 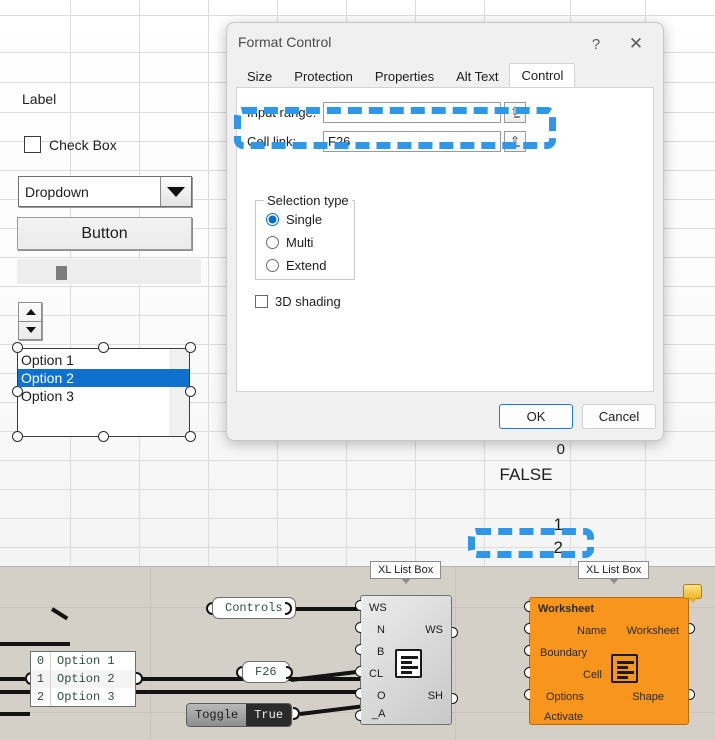 What do you see at coordinates (308, 200) in the screenshot?
I see `selection-type-caption: Selection type` at bounding box center [308, 200].